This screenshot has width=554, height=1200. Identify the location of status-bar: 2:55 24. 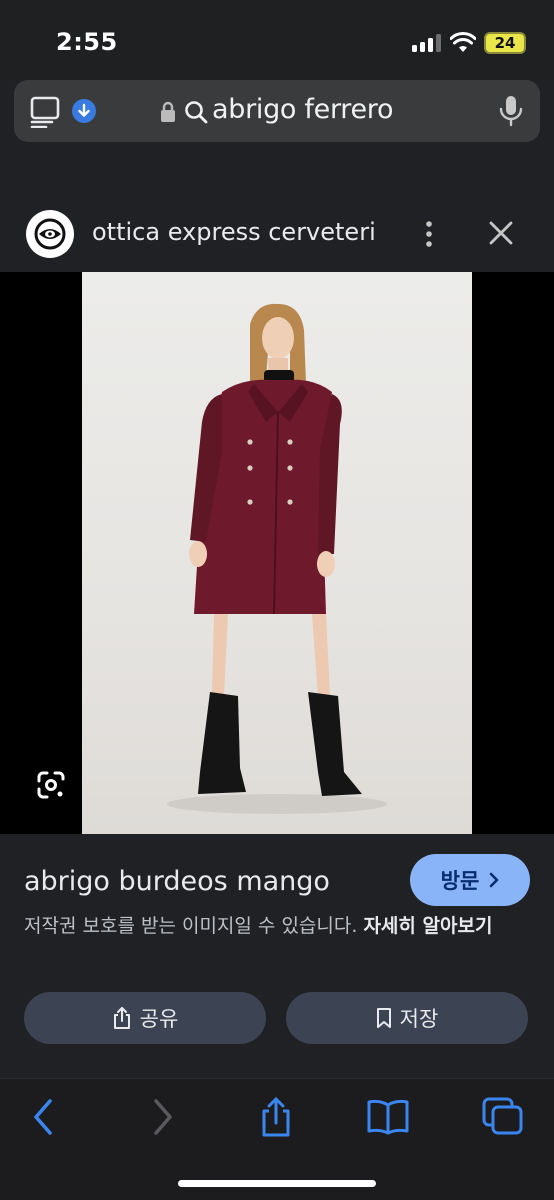
(277, 40).